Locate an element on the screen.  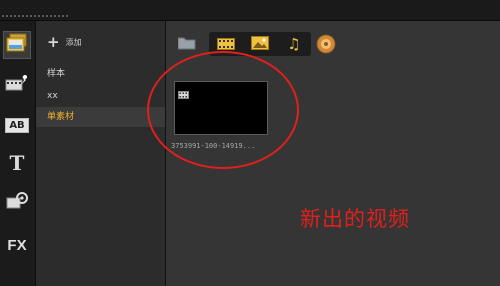
title-bar is located at coordinates (250, 10).